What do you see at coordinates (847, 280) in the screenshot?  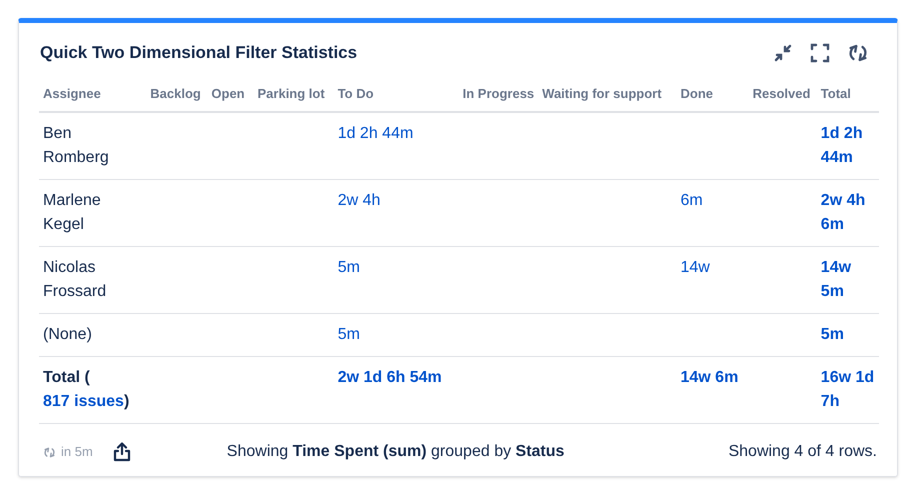 I see `time-value-link: 14w 5m` at bounding box center [847, 280].